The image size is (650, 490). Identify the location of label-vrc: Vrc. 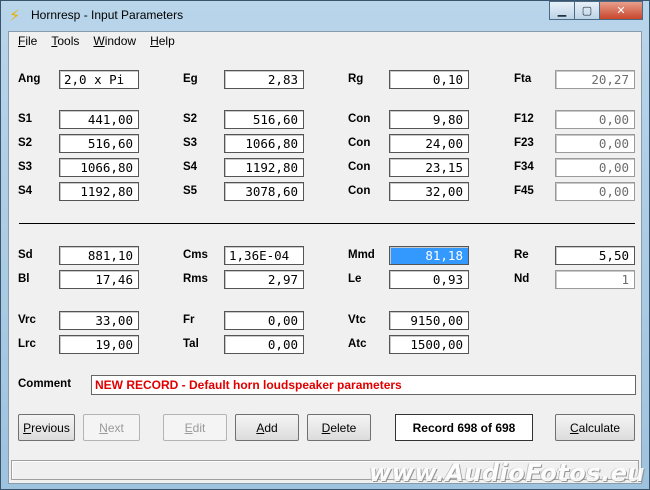
(27, 320).